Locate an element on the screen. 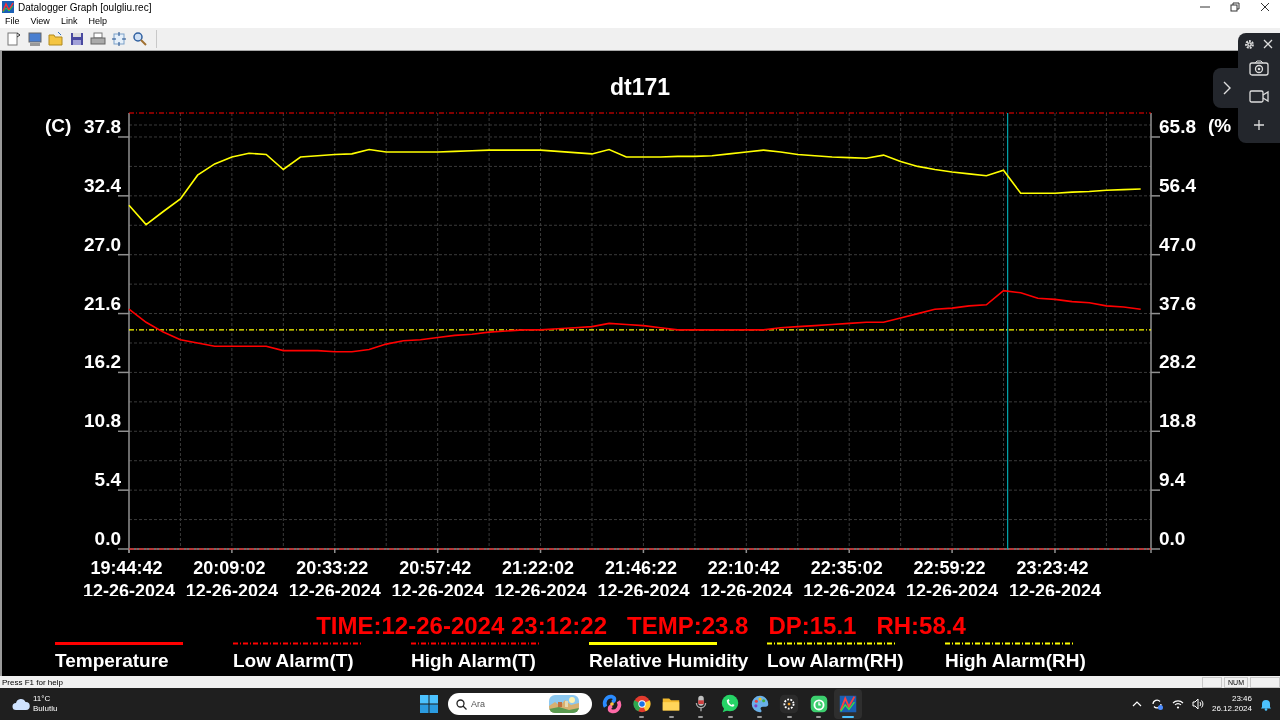 This screenshot has height=720, width=1280. search-bar: Ara is located at coordinates (520, 704).